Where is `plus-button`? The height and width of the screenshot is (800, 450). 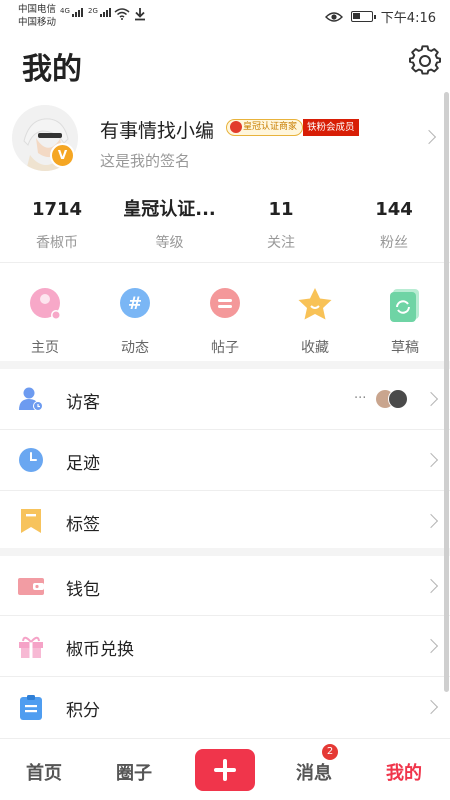
plus-button is located at coordinates (225, 770).